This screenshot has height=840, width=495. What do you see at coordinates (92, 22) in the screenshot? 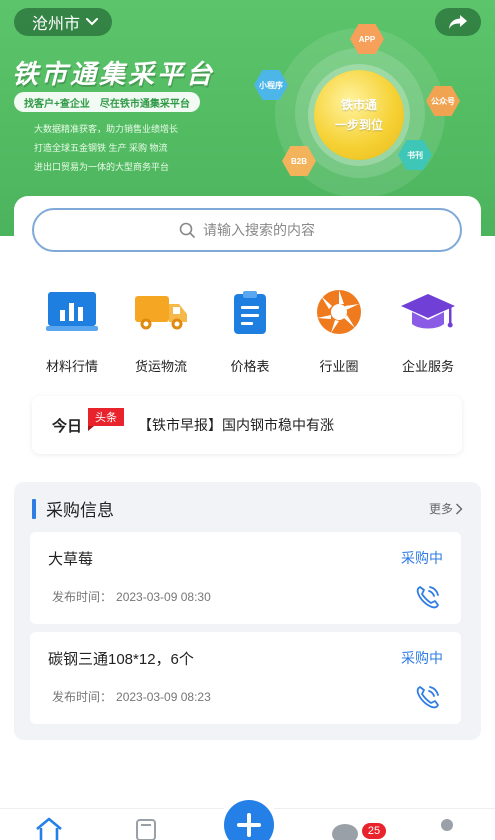
I see `chevron-down-icon` at bounding box center [92, 22].